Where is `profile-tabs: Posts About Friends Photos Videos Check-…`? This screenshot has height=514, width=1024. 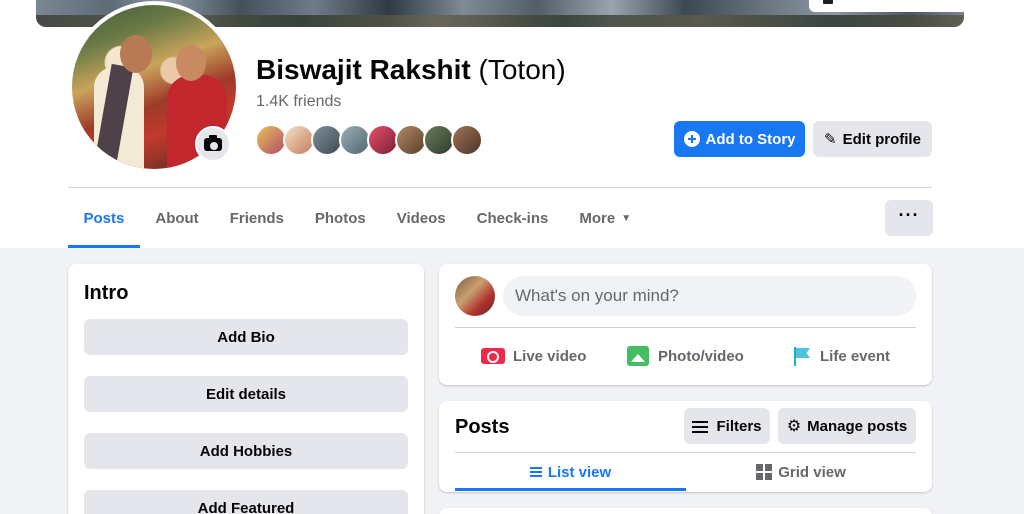
profile-tabs: Posts About Friends Photos Videos Check-… is located at coordinates (357, 218).